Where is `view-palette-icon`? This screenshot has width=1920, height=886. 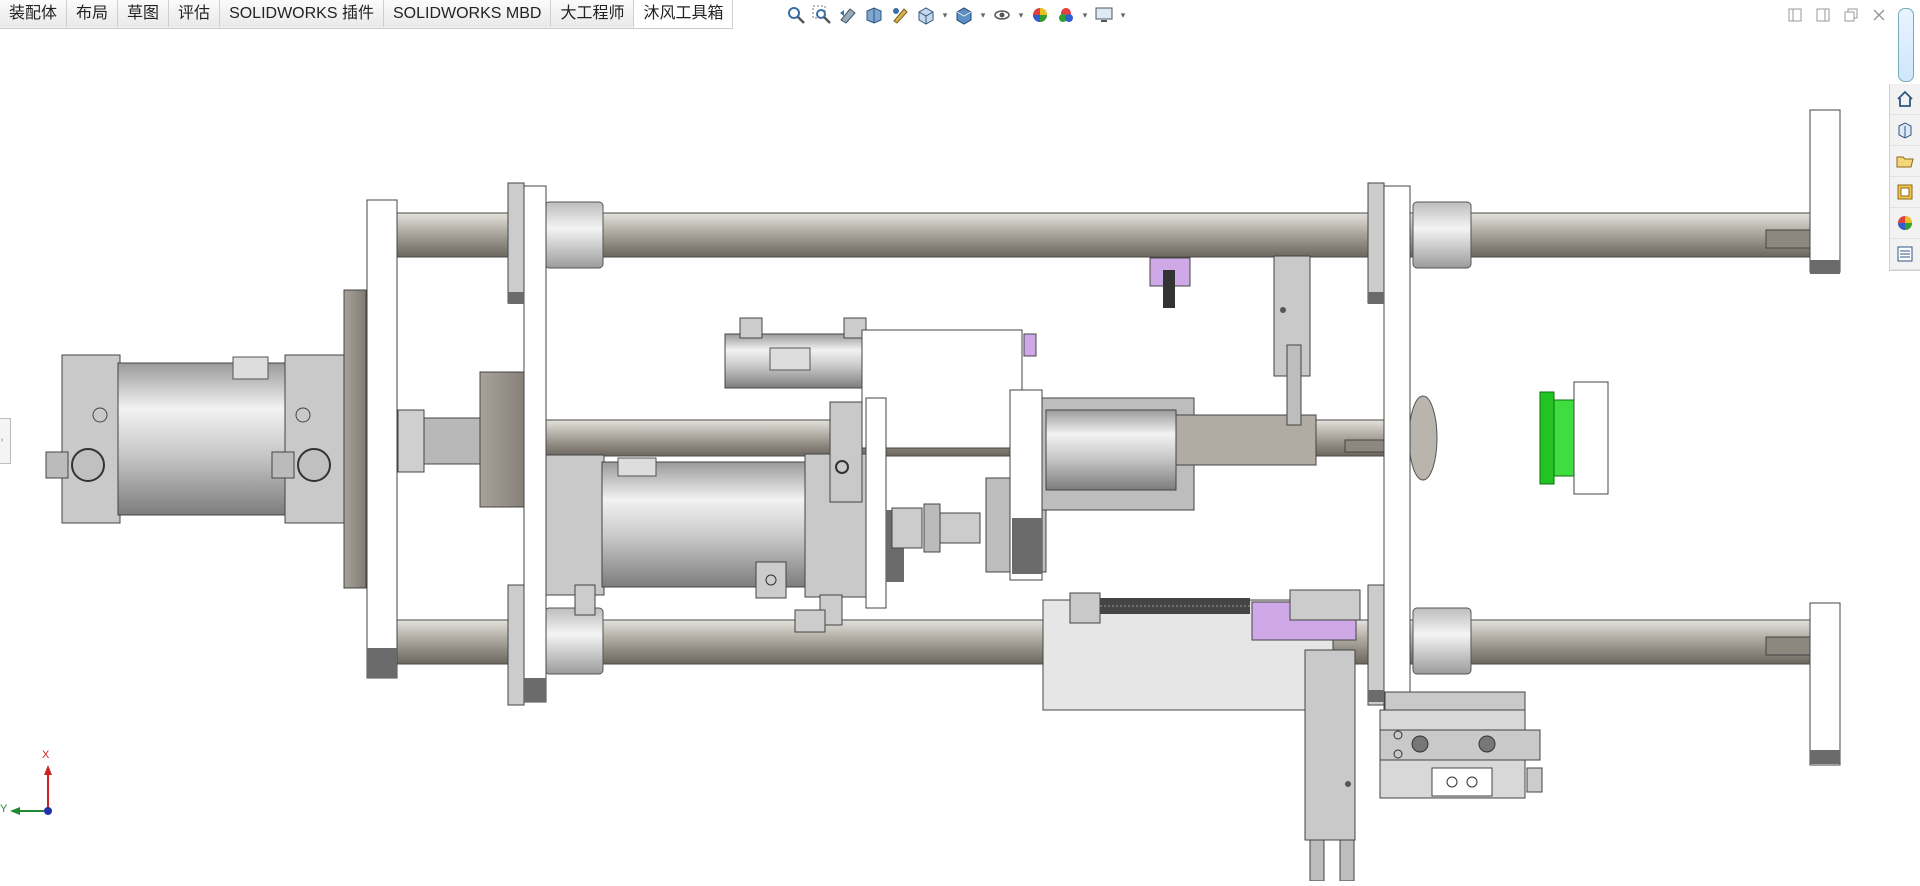 view-palette-icon is located at coordinates (1905, 192).